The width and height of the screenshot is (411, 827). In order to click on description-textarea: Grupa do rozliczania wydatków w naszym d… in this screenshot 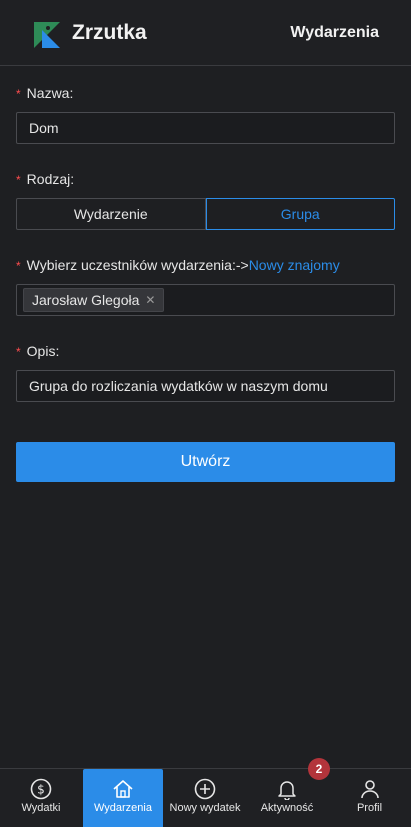, I will do `click(205, 386)`.